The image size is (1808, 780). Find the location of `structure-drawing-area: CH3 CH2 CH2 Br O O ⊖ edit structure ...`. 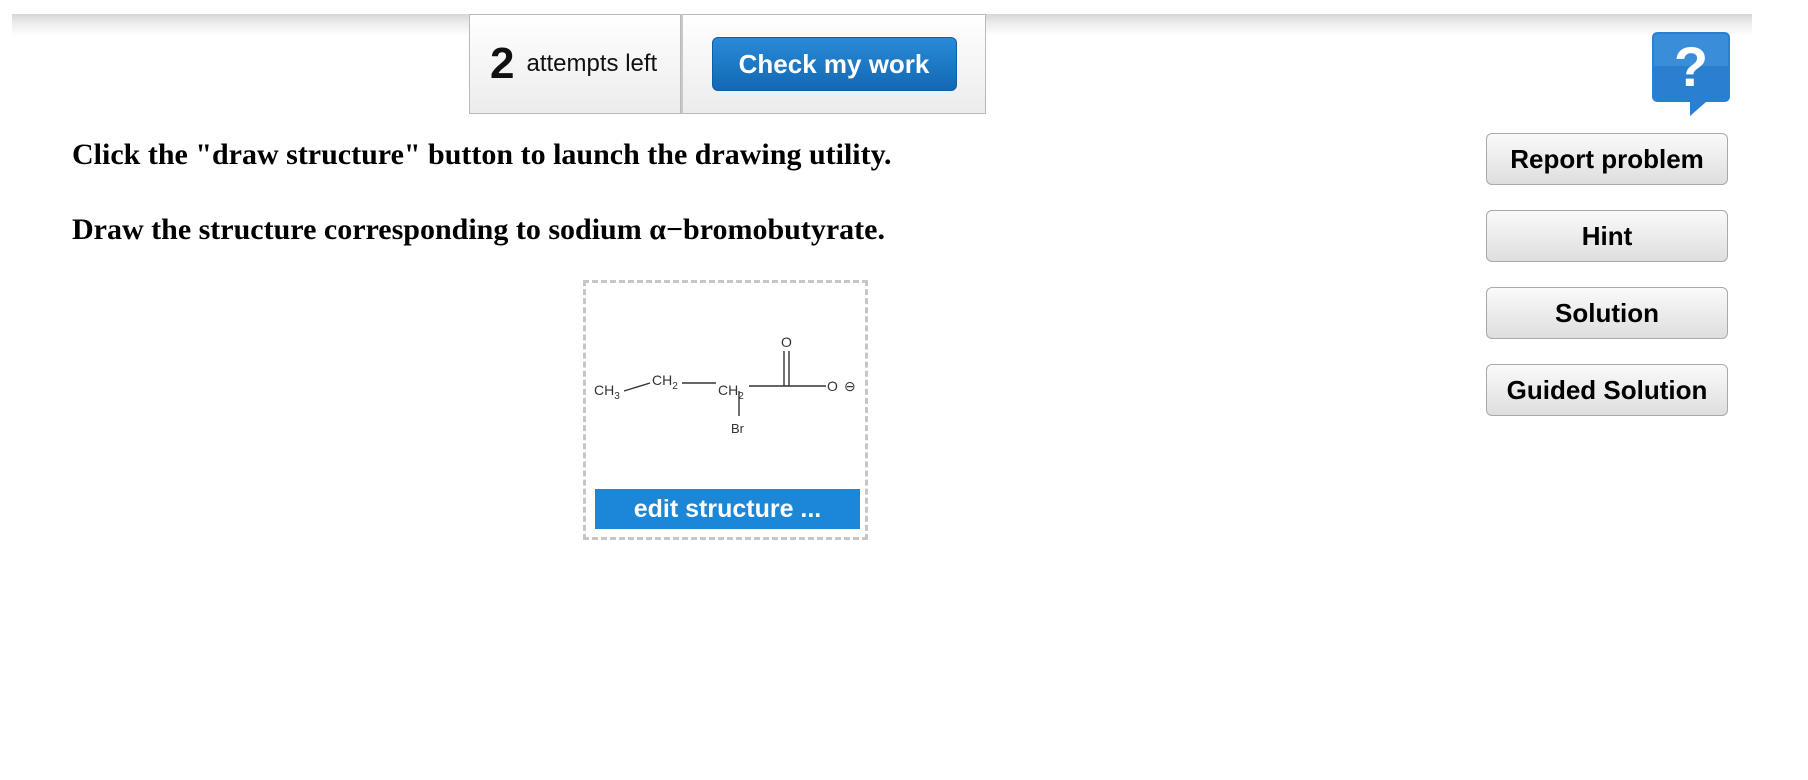

structure-drawing-area: CH3 CH2 CH2 Br O O ⊖ edit structure ... is located at coordinates (725, 410).